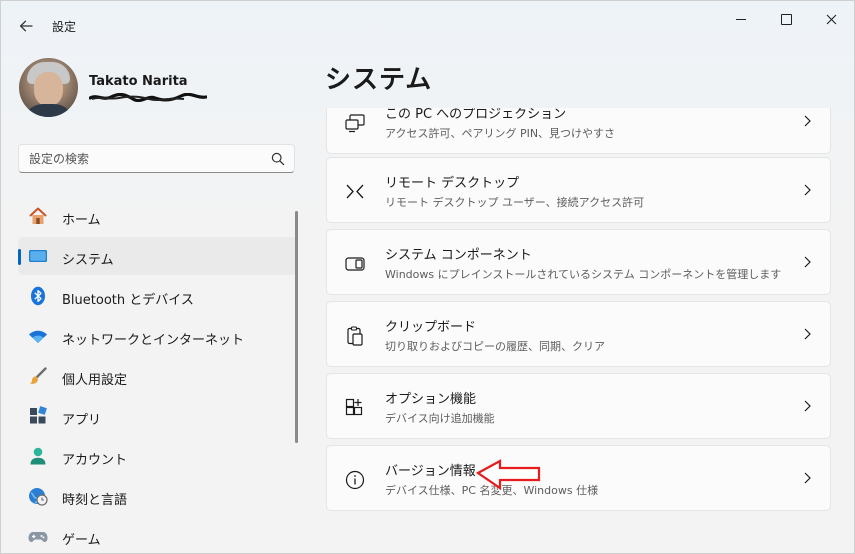  Describe the element at coordinates (128, 300) in the screenshot. I see `sidebar-item-label: Bluetooth とデバイス` at that location.